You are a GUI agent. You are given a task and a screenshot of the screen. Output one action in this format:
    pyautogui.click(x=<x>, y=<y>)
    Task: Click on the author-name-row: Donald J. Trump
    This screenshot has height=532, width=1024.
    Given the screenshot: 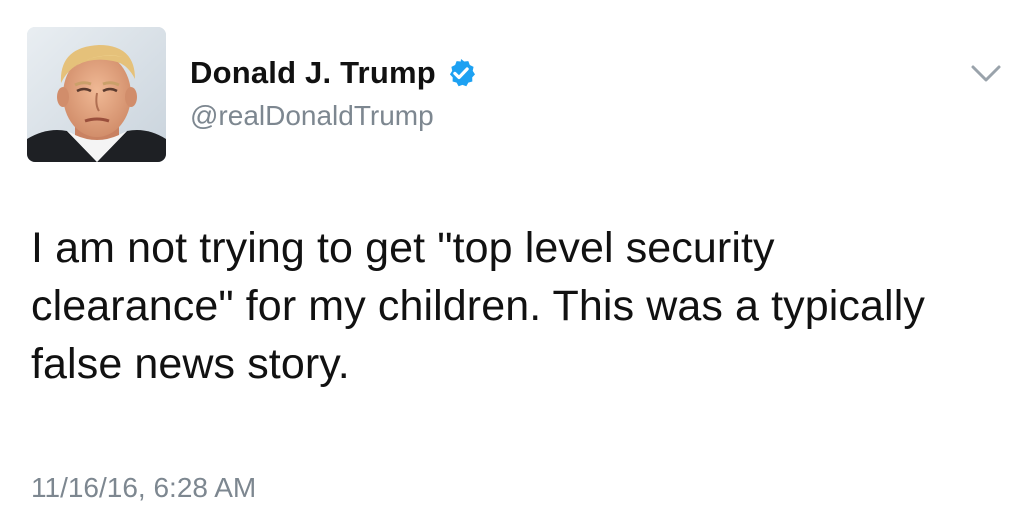 What is the action you would take?
    pyautogui.click(x=333, y=73)
    